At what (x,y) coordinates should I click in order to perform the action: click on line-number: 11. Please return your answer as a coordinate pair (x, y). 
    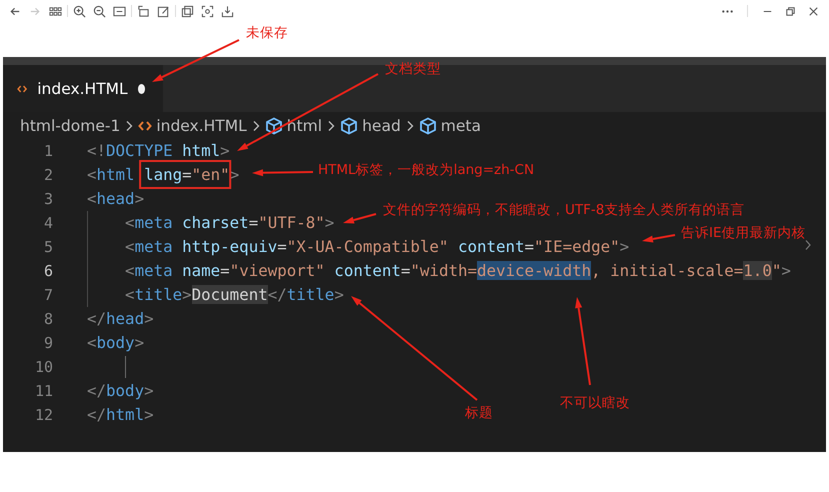
    Looking at the image, I should click on (44, 391).